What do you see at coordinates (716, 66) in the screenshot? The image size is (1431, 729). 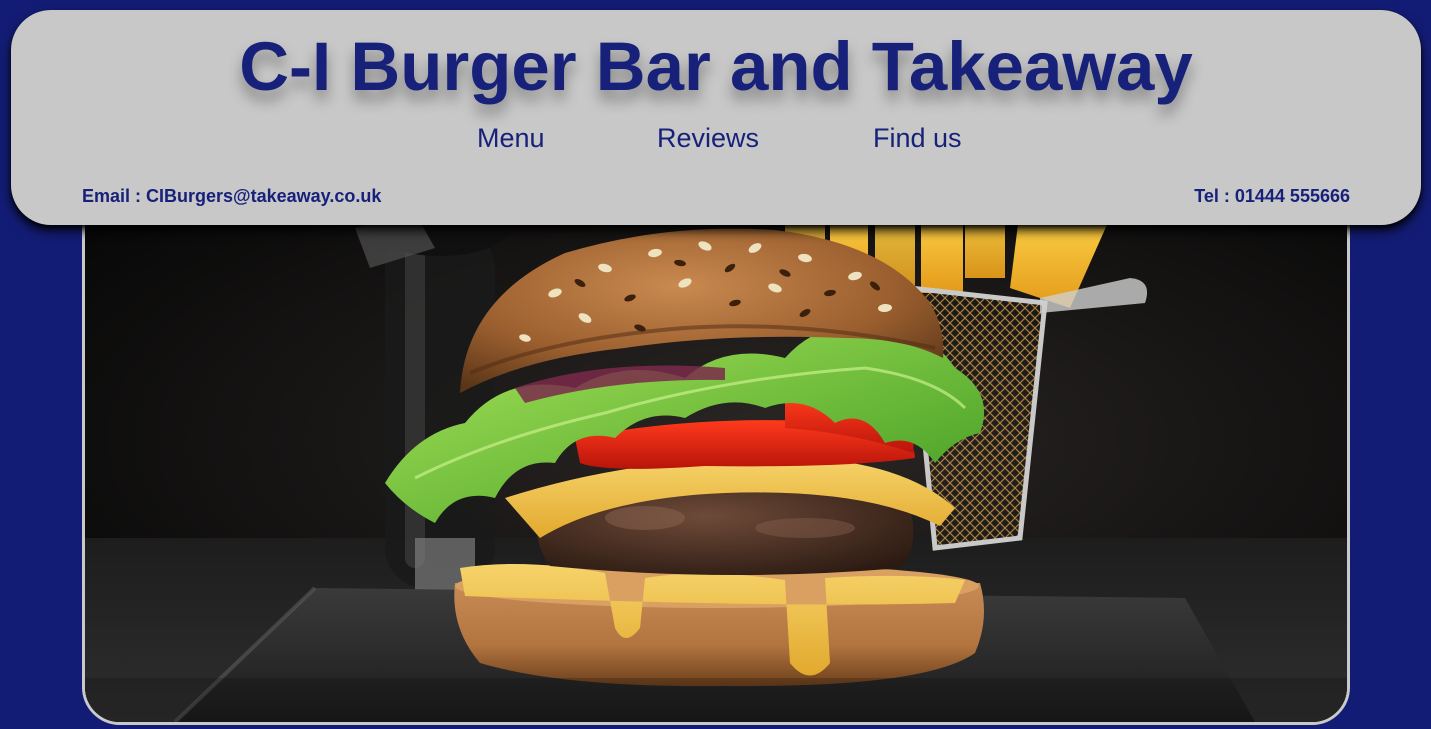 I see `site-title: C-I Burger Bar and Takeaway` at bounding box center [716, 66].